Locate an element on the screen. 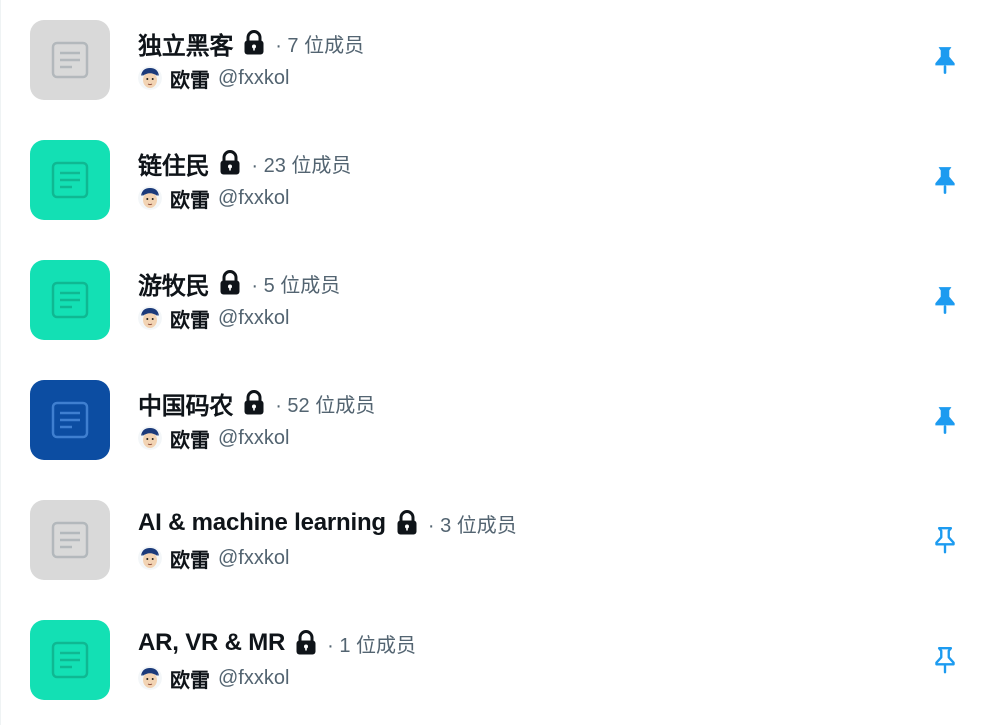  list-title-line: 中国码农 · 52 位成员 is located at coordinates (256, 403).